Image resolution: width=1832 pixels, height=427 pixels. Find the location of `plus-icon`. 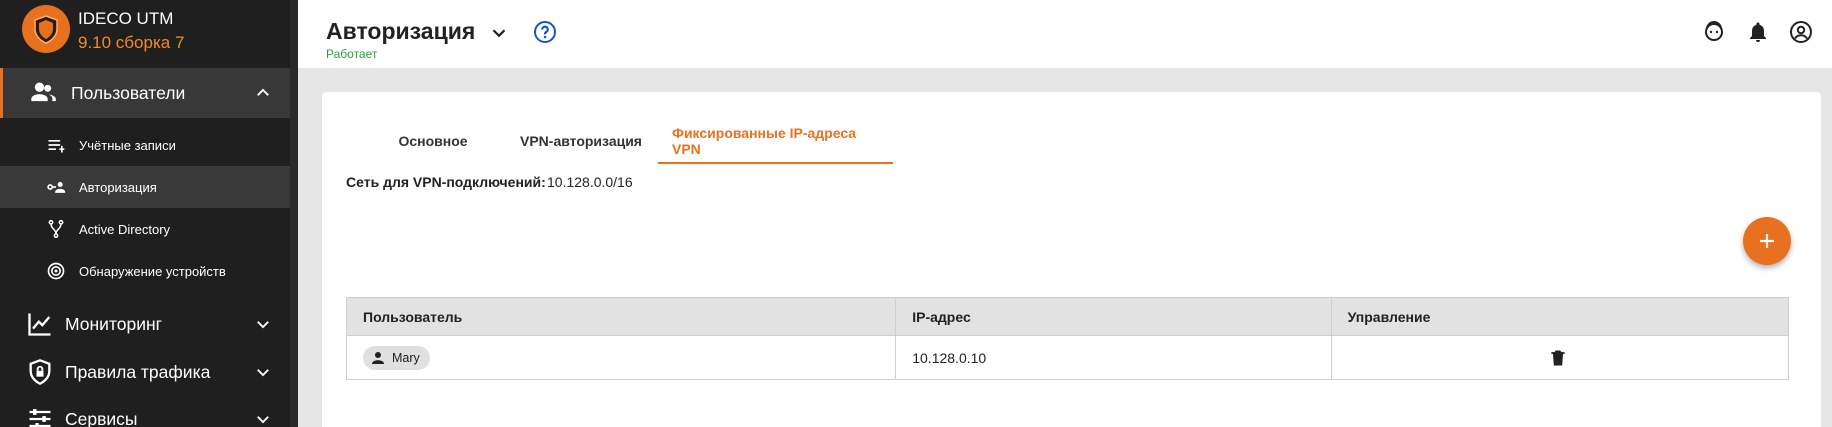

plus-icon is located at coordinates (1767, 241).